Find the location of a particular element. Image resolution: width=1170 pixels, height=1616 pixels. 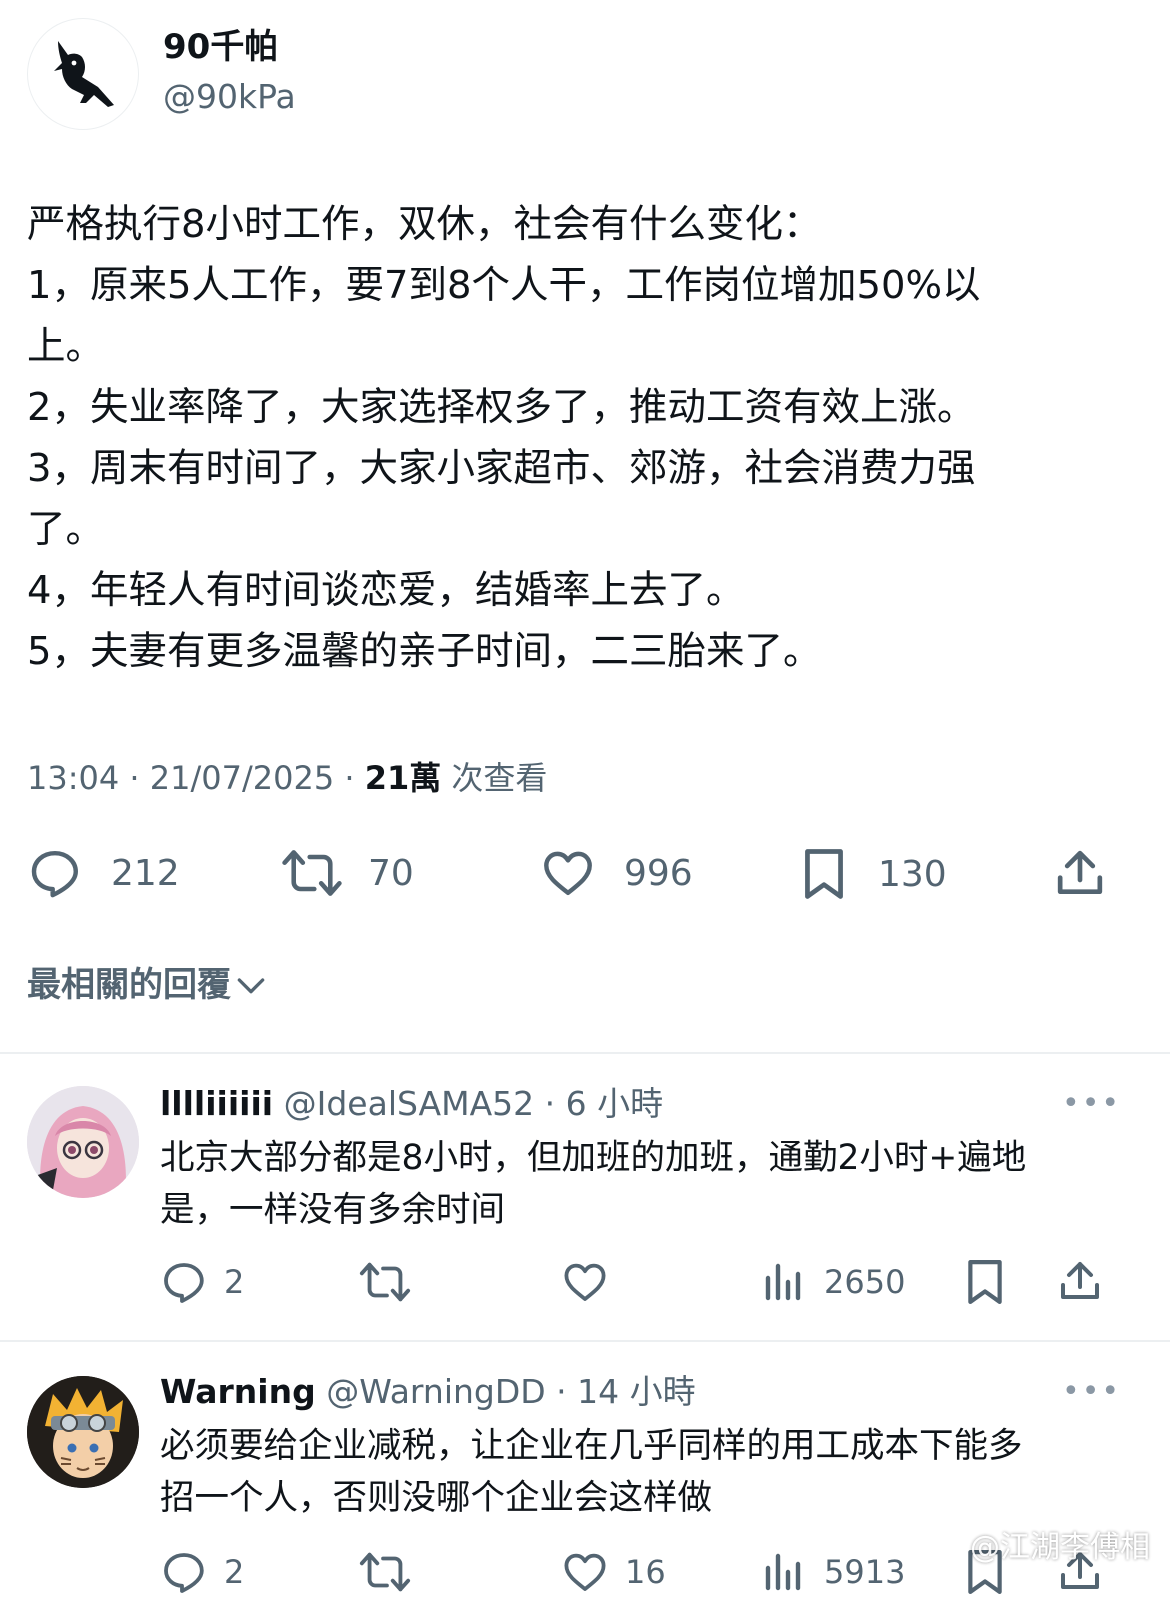

author-name: 90千帕 is located at coordinates (220, 47).